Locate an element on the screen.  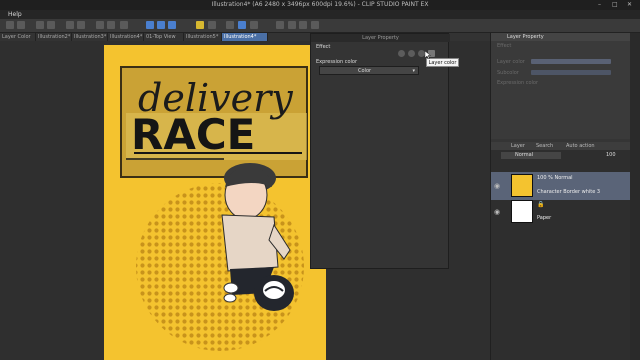
tab-illustration4: Illustration4* is located at coordinates (126, 37).